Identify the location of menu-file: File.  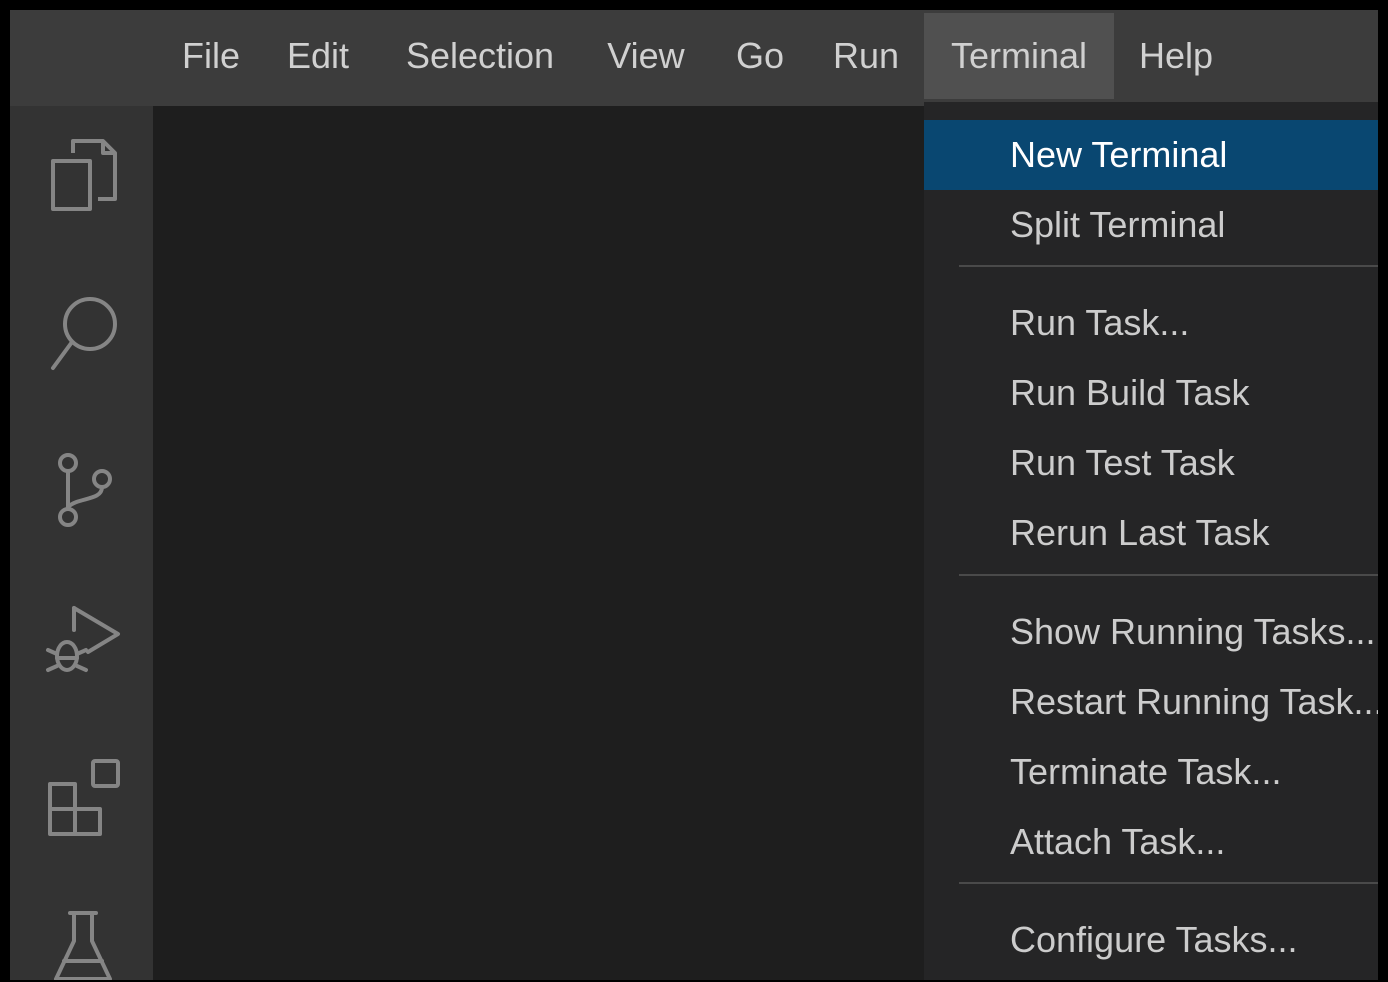
(211, 56).